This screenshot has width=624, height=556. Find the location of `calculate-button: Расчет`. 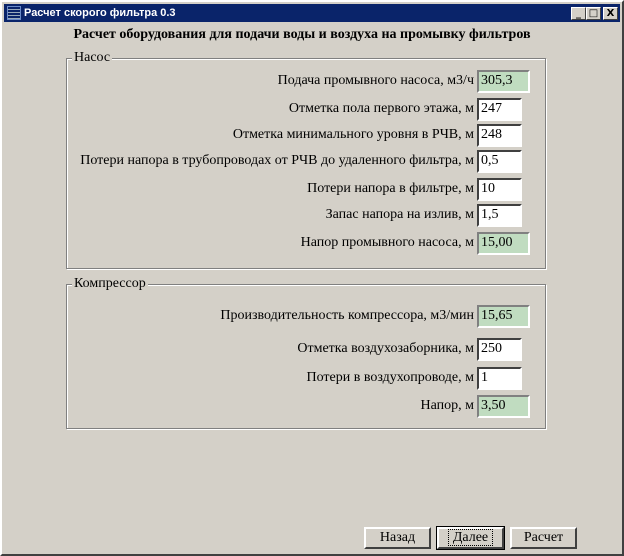

calculate-button: Расчет is located at coordinates (543, 538).